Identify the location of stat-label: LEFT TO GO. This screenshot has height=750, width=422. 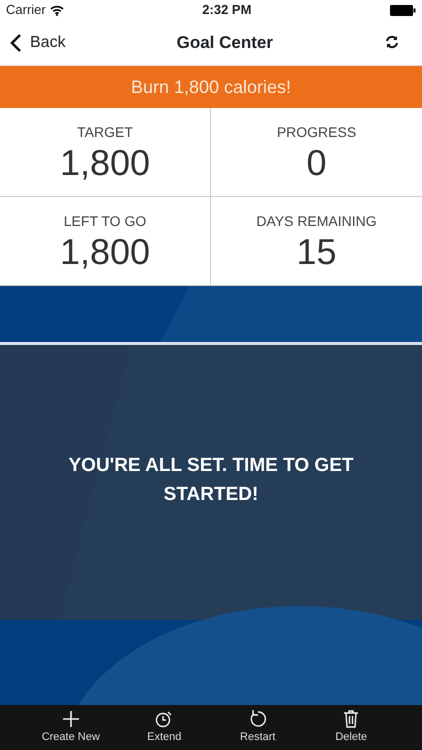
(105, 221).